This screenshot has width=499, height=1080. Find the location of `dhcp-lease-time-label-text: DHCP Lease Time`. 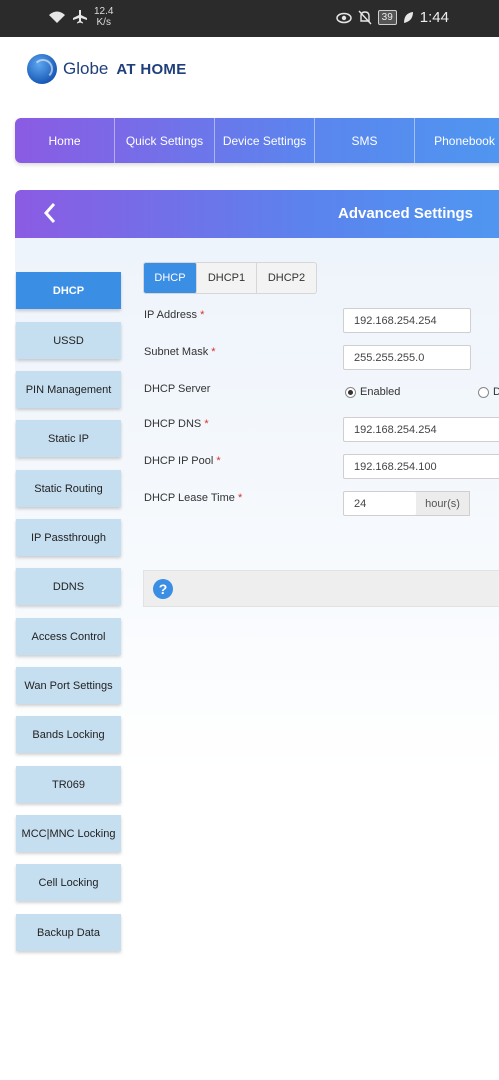

dhcp-lease-time-label-text: DHCP Lease Time is located at coordinates (189, 498).